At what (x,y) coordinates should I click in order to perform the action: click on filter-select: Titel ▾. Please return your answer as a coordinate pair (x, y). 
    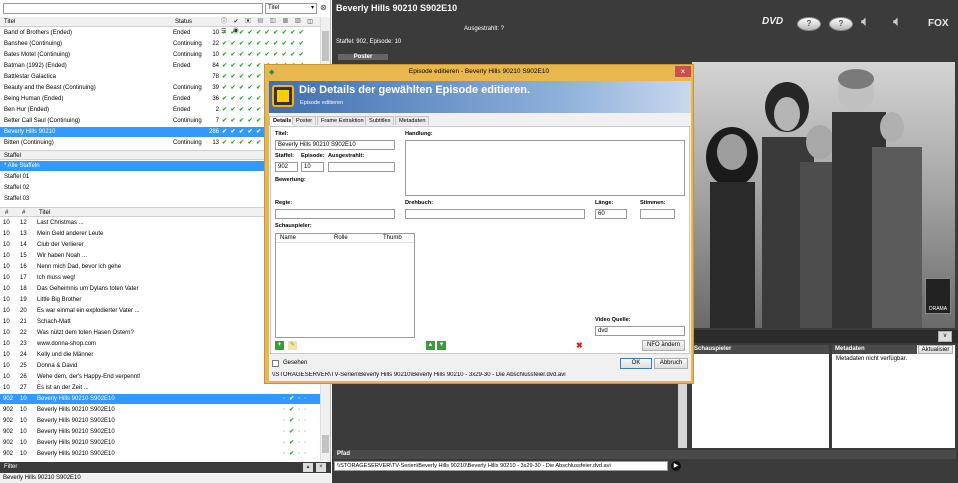
    Looking at the image, I should click on (291, 8).